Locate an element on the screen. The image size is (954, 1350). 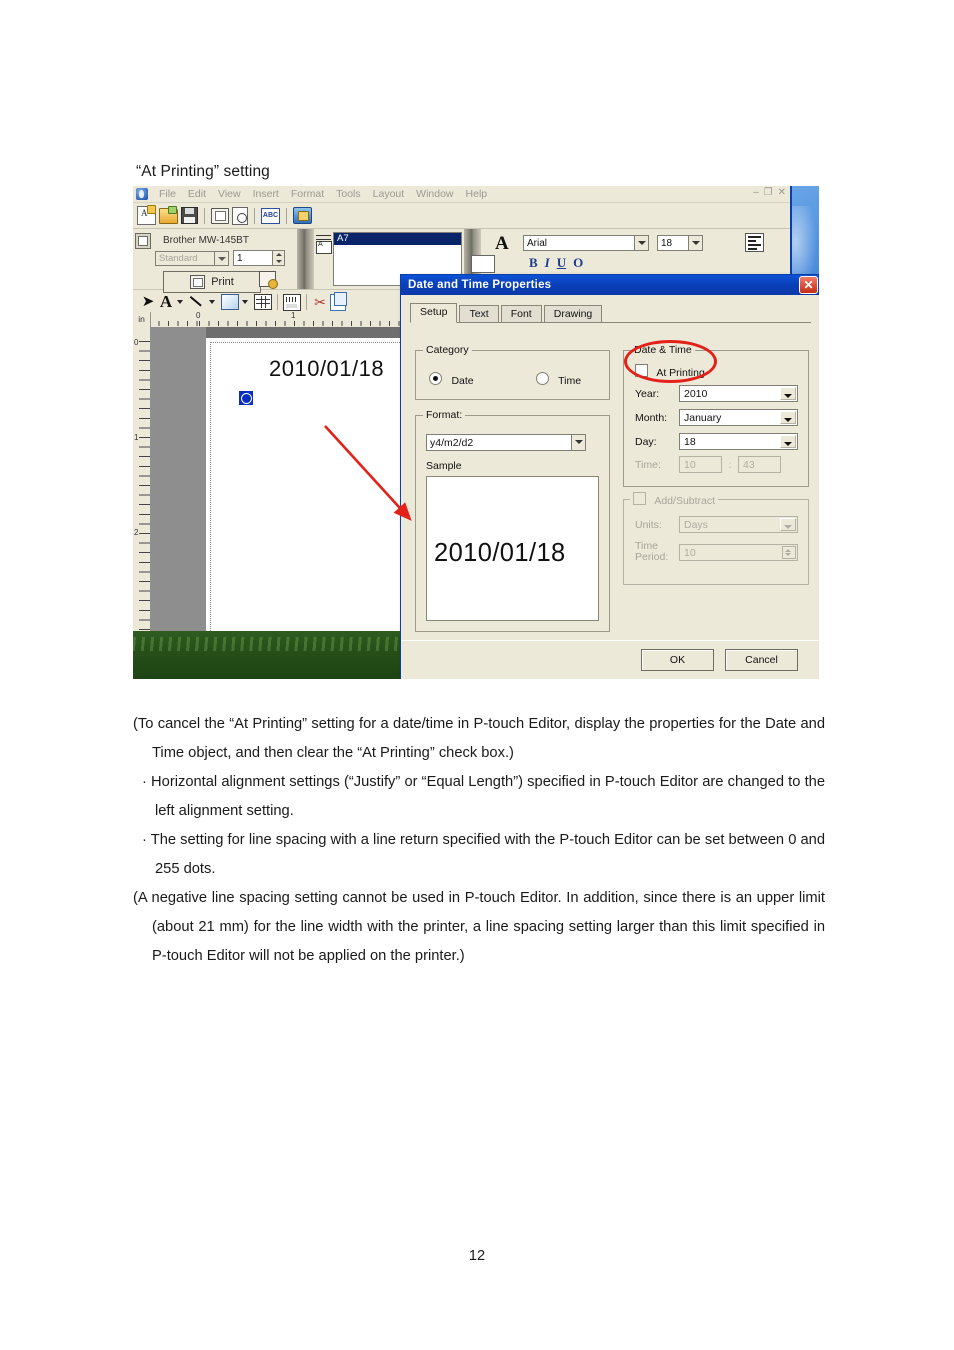
menu-item-view: View is located at coordinates (229, 194).